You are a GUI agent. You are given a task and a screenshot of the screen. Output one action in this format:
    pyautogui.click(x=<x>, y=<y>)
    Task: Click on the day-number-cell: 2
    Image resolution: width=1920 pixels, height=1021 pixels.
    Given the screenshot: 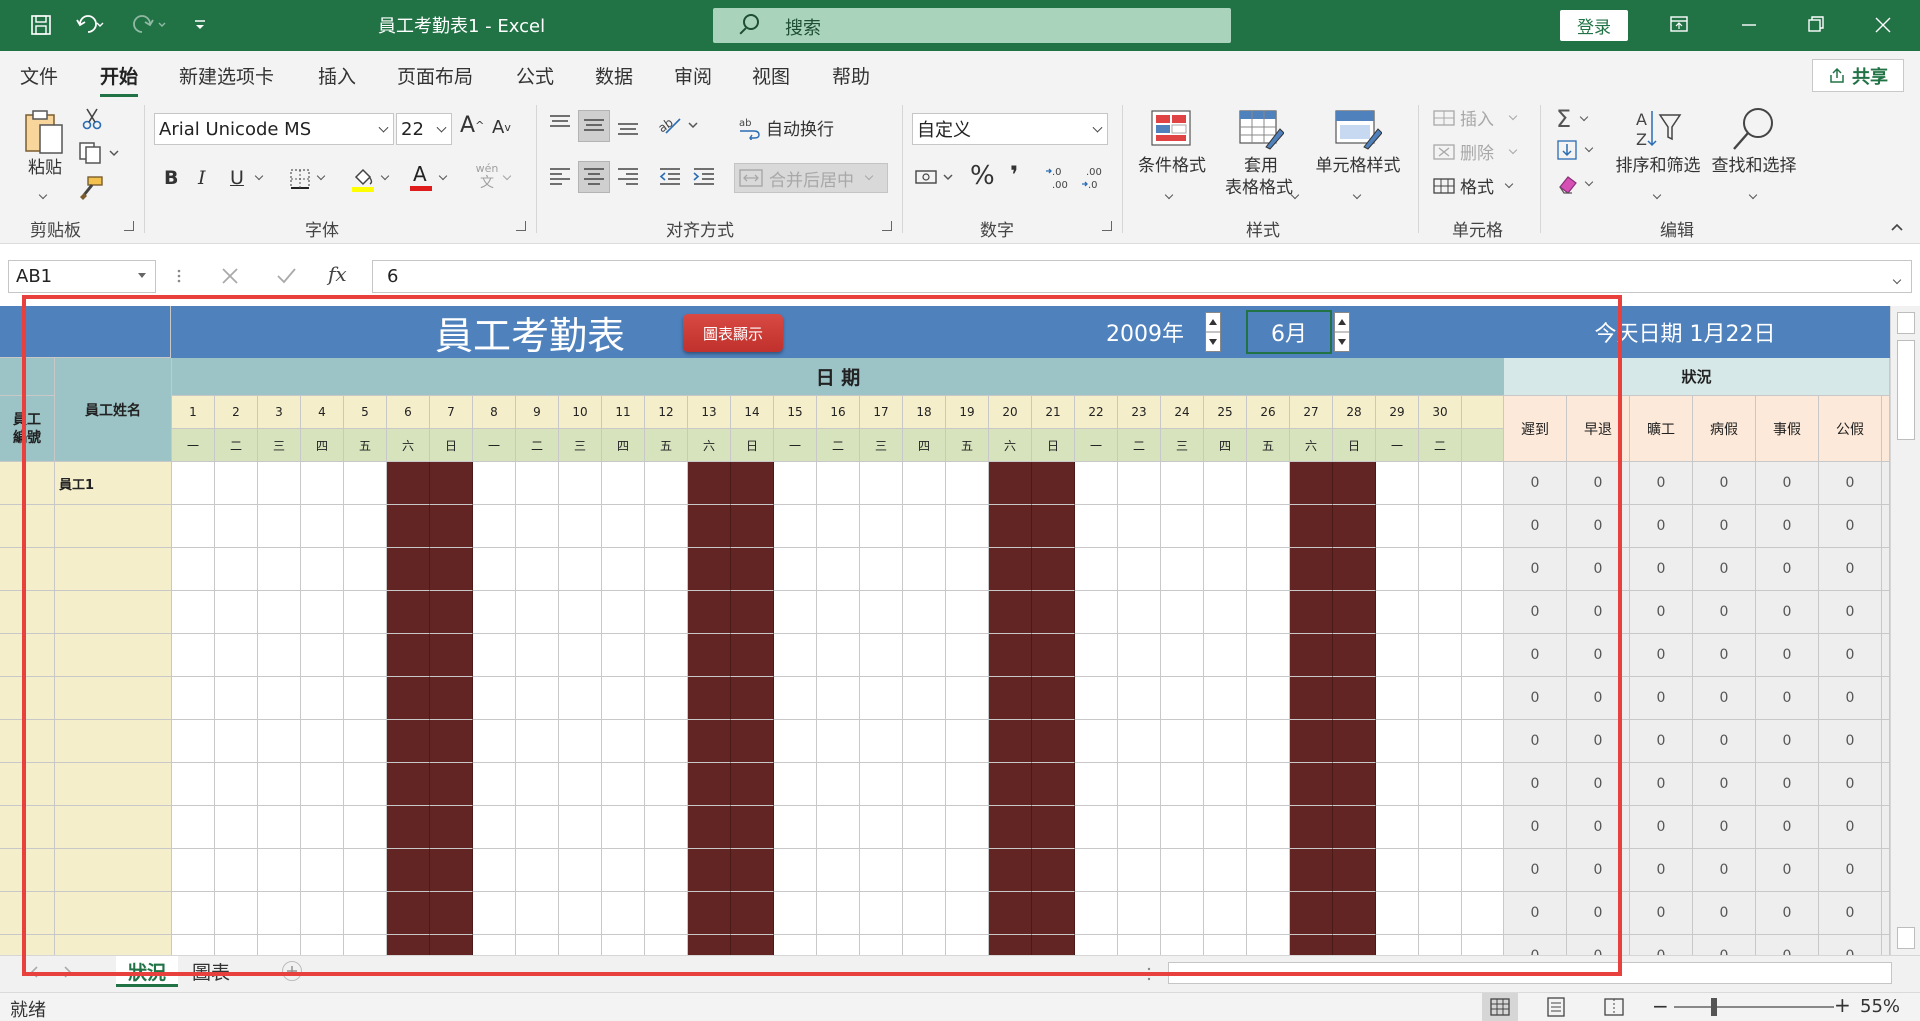 What is the action you would take?
    pyautogui.click(x=236, y=412)
    